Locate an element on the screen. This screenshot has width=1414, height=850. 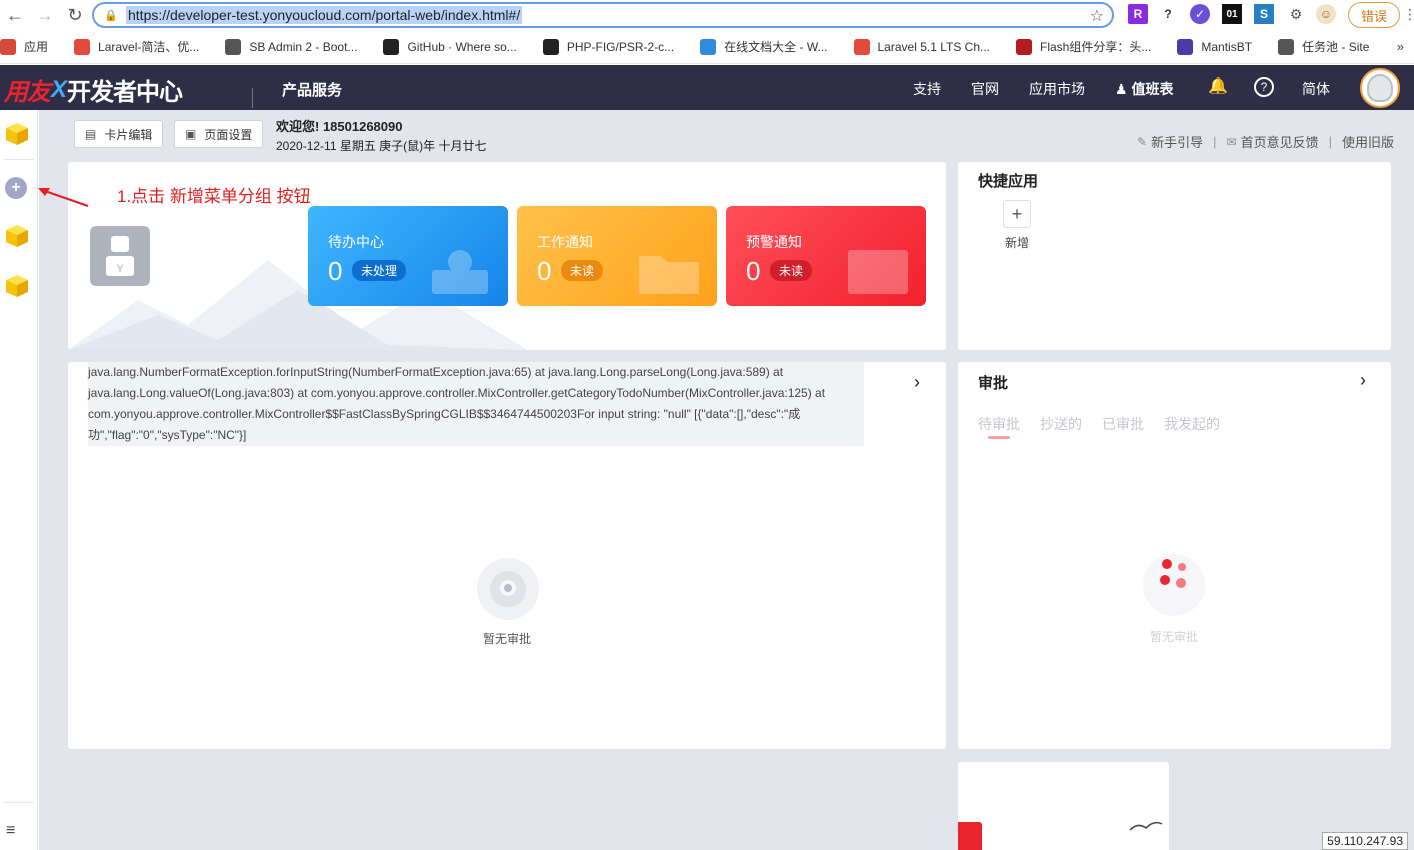
language-switch: 简体 is located at coordinates (1316, 89).